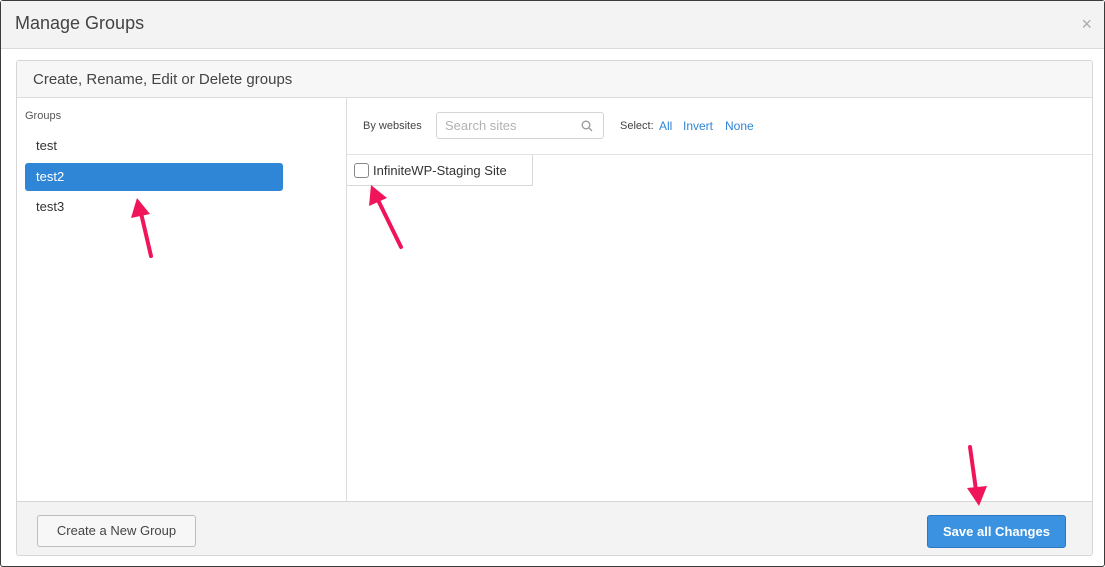  I want to click on close-icon: ×, so click(1086, 24).